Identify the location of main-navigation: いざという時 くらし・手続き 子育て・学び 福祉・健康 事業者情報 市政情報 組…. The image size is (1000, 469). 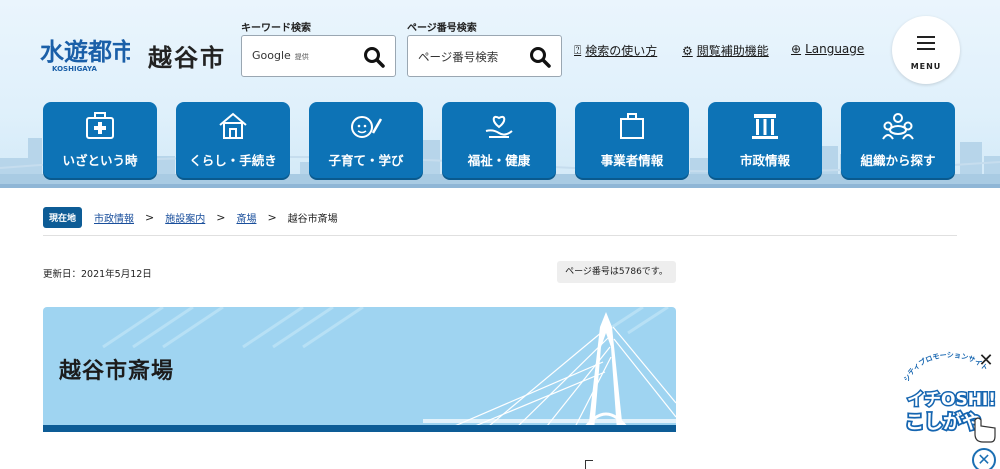
(500, 140).